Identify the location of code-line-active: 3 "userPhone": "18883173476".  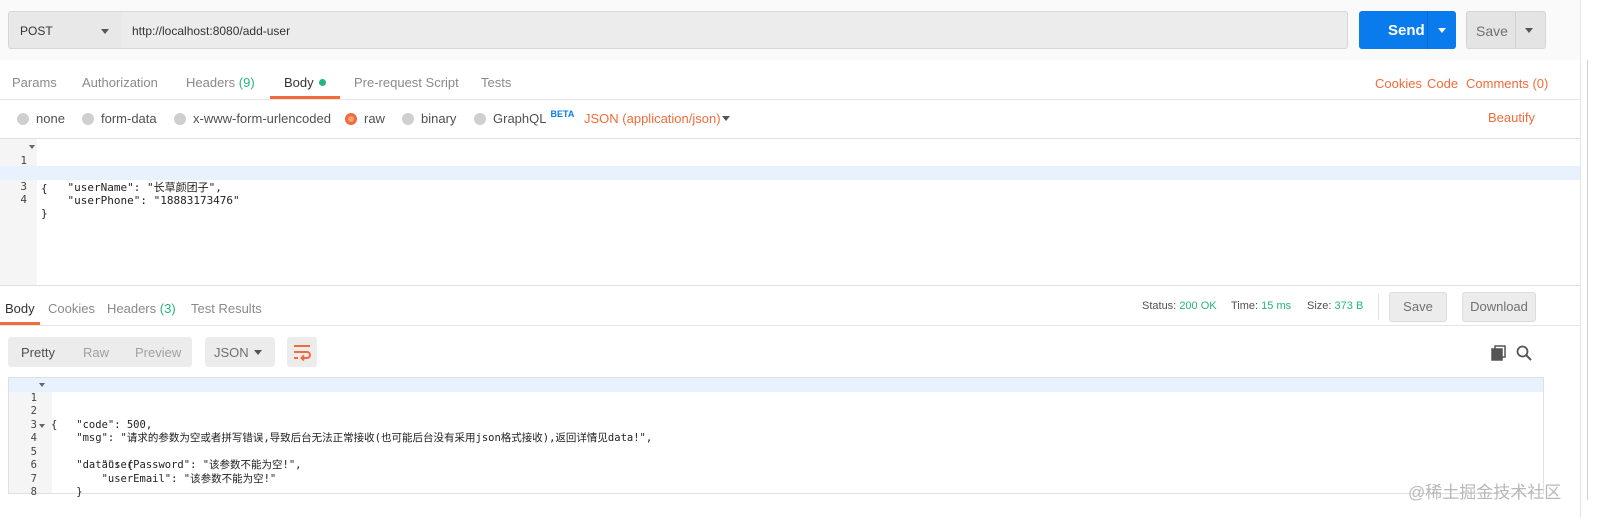
(790, 186).